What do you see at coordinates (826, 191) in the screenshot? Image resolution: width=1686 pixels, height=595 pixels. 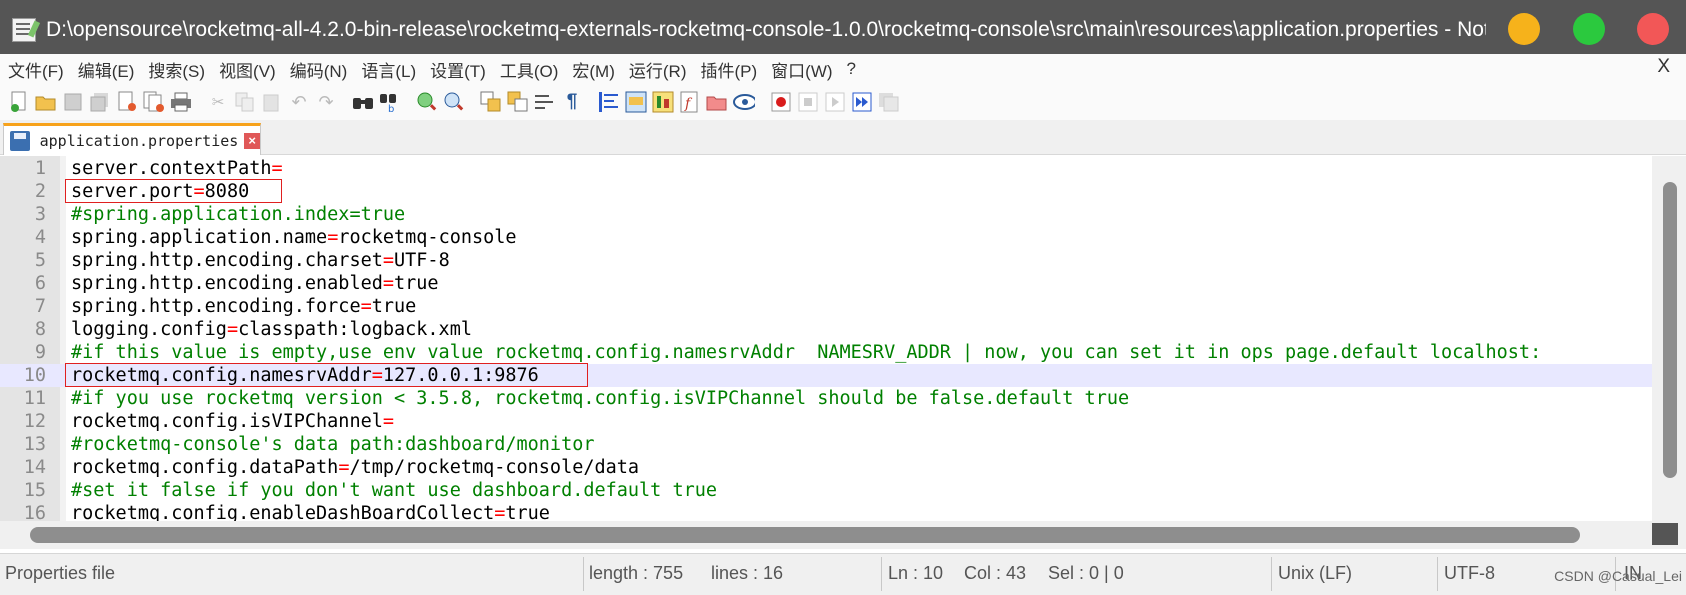 I see `code-line: 2 server.port=8080` at bounding box center [826, 191].